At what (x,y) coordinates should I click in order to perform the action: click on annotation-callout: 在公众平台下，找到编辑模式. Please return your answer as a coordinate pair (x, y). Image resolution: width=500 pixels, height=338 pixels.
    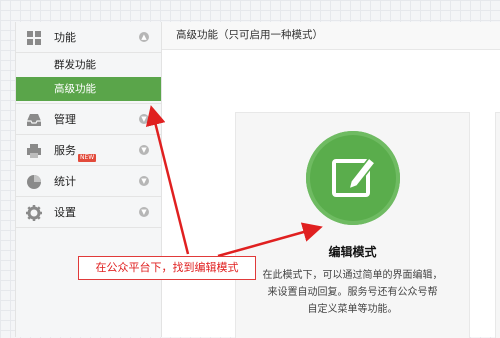
    Looking at the image, I should click on (167, 268).